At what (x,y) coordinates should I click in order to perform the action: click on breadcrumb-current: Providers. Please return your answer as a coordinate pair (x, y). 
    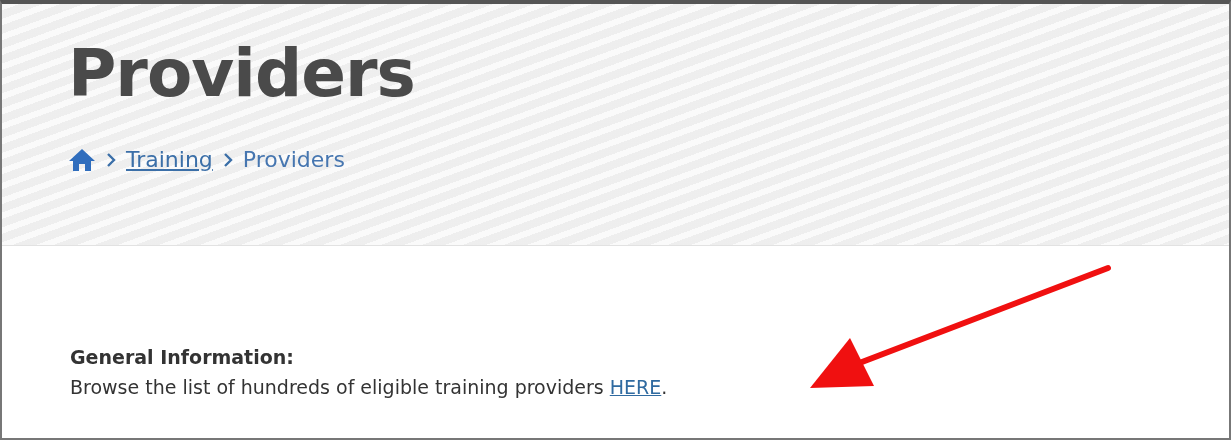
    Looking at the image, I should click on (293, 160).